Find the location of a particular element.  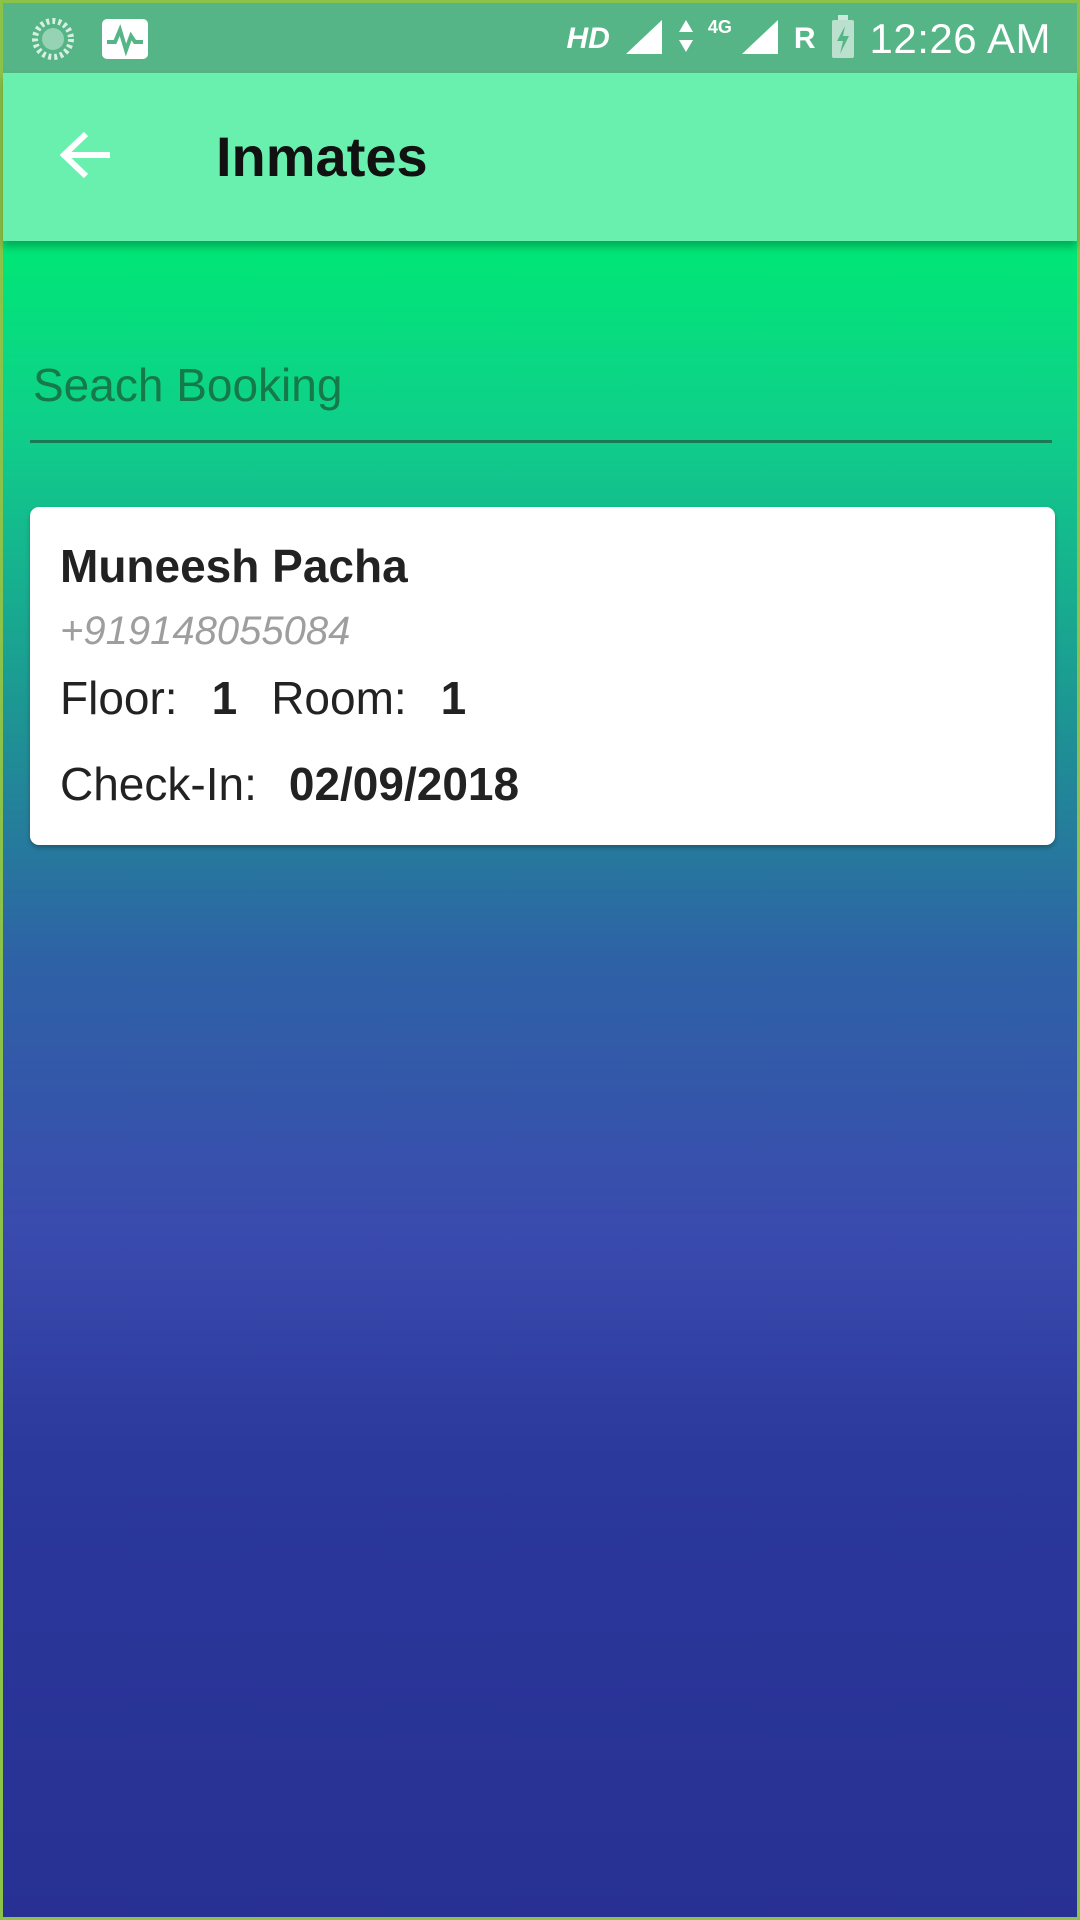

floor-room-row: Floor: 1 Room: 1 is located at coordinates (263, 698).